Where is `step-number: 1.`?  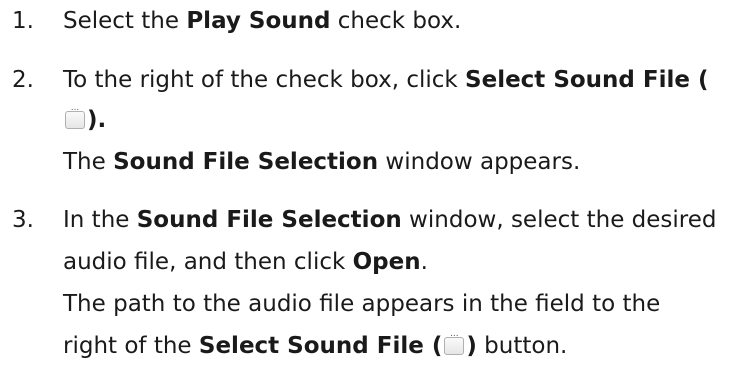
step-number: 1. is located at coordinates (23, 21).